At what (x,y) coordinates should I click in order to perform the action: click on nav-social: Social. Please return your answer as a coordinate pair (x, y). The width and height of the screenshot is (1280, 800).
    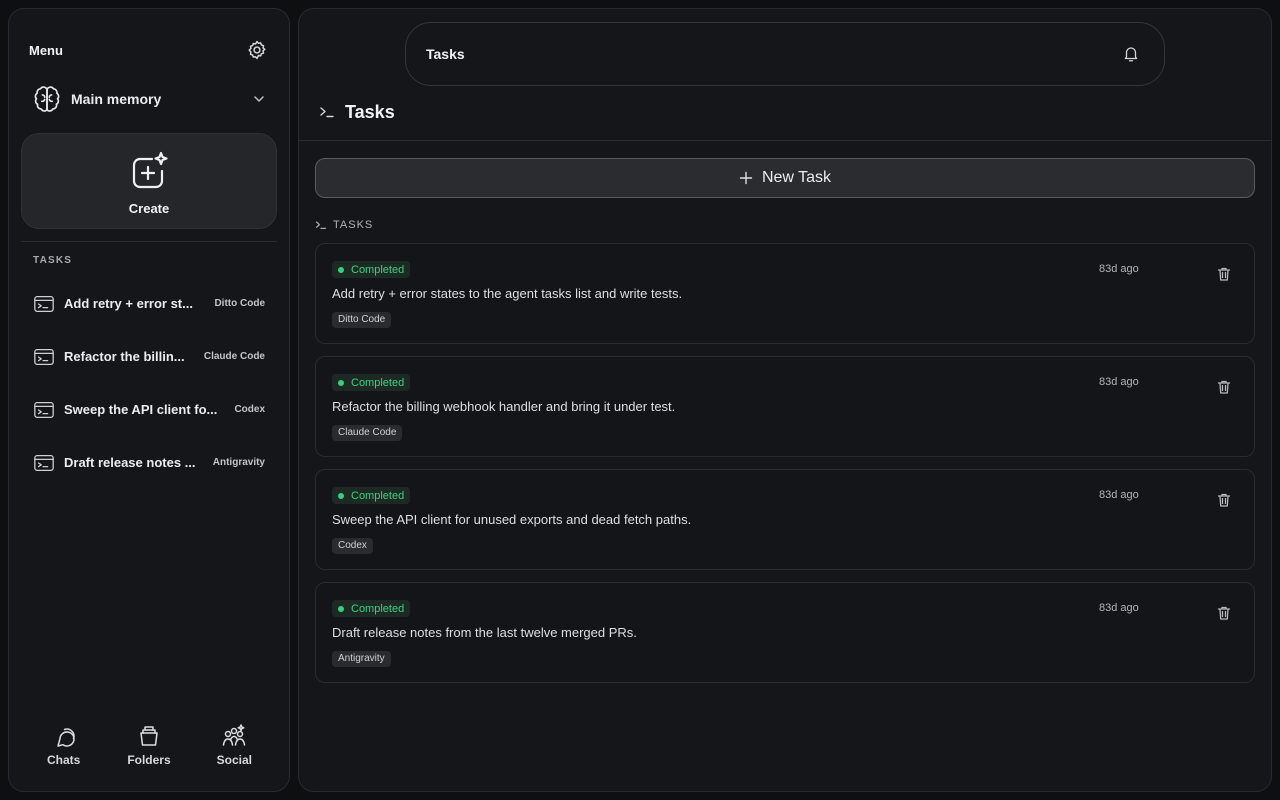
    Looking at the image, I should click on (234, 748).